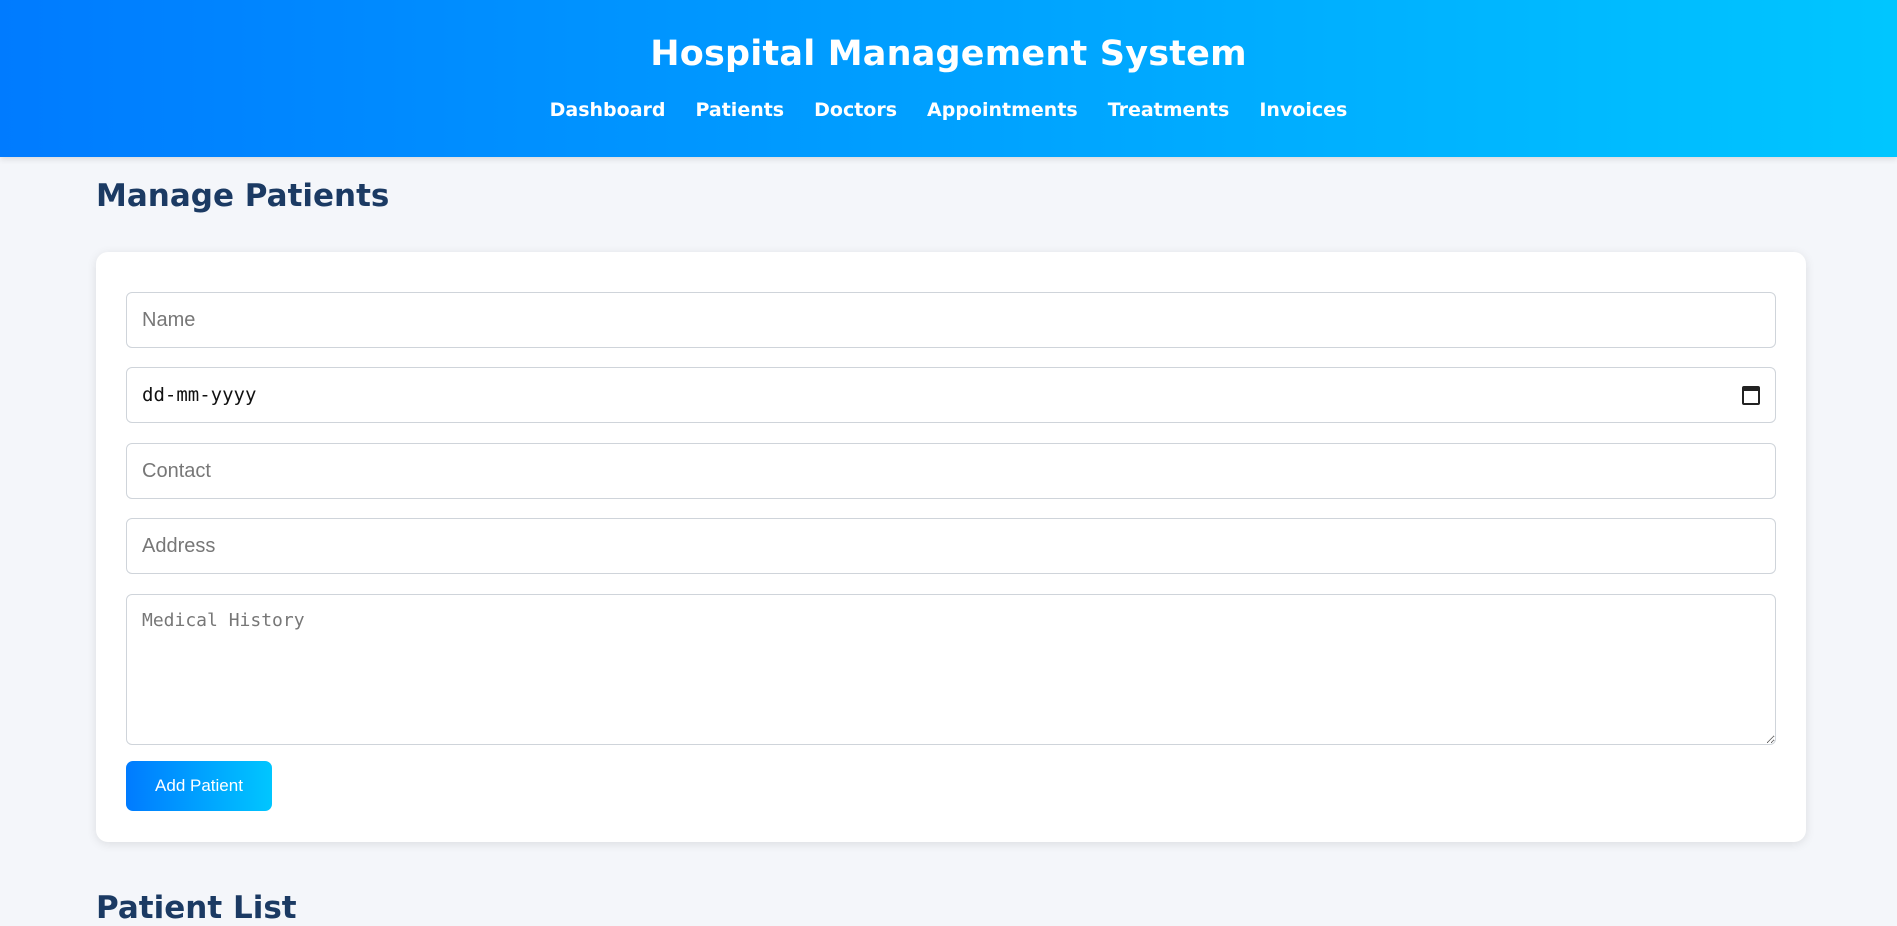 This screenshot has width=1897, height=926. I want to click on medical-history-textarea, so click(951, 669).